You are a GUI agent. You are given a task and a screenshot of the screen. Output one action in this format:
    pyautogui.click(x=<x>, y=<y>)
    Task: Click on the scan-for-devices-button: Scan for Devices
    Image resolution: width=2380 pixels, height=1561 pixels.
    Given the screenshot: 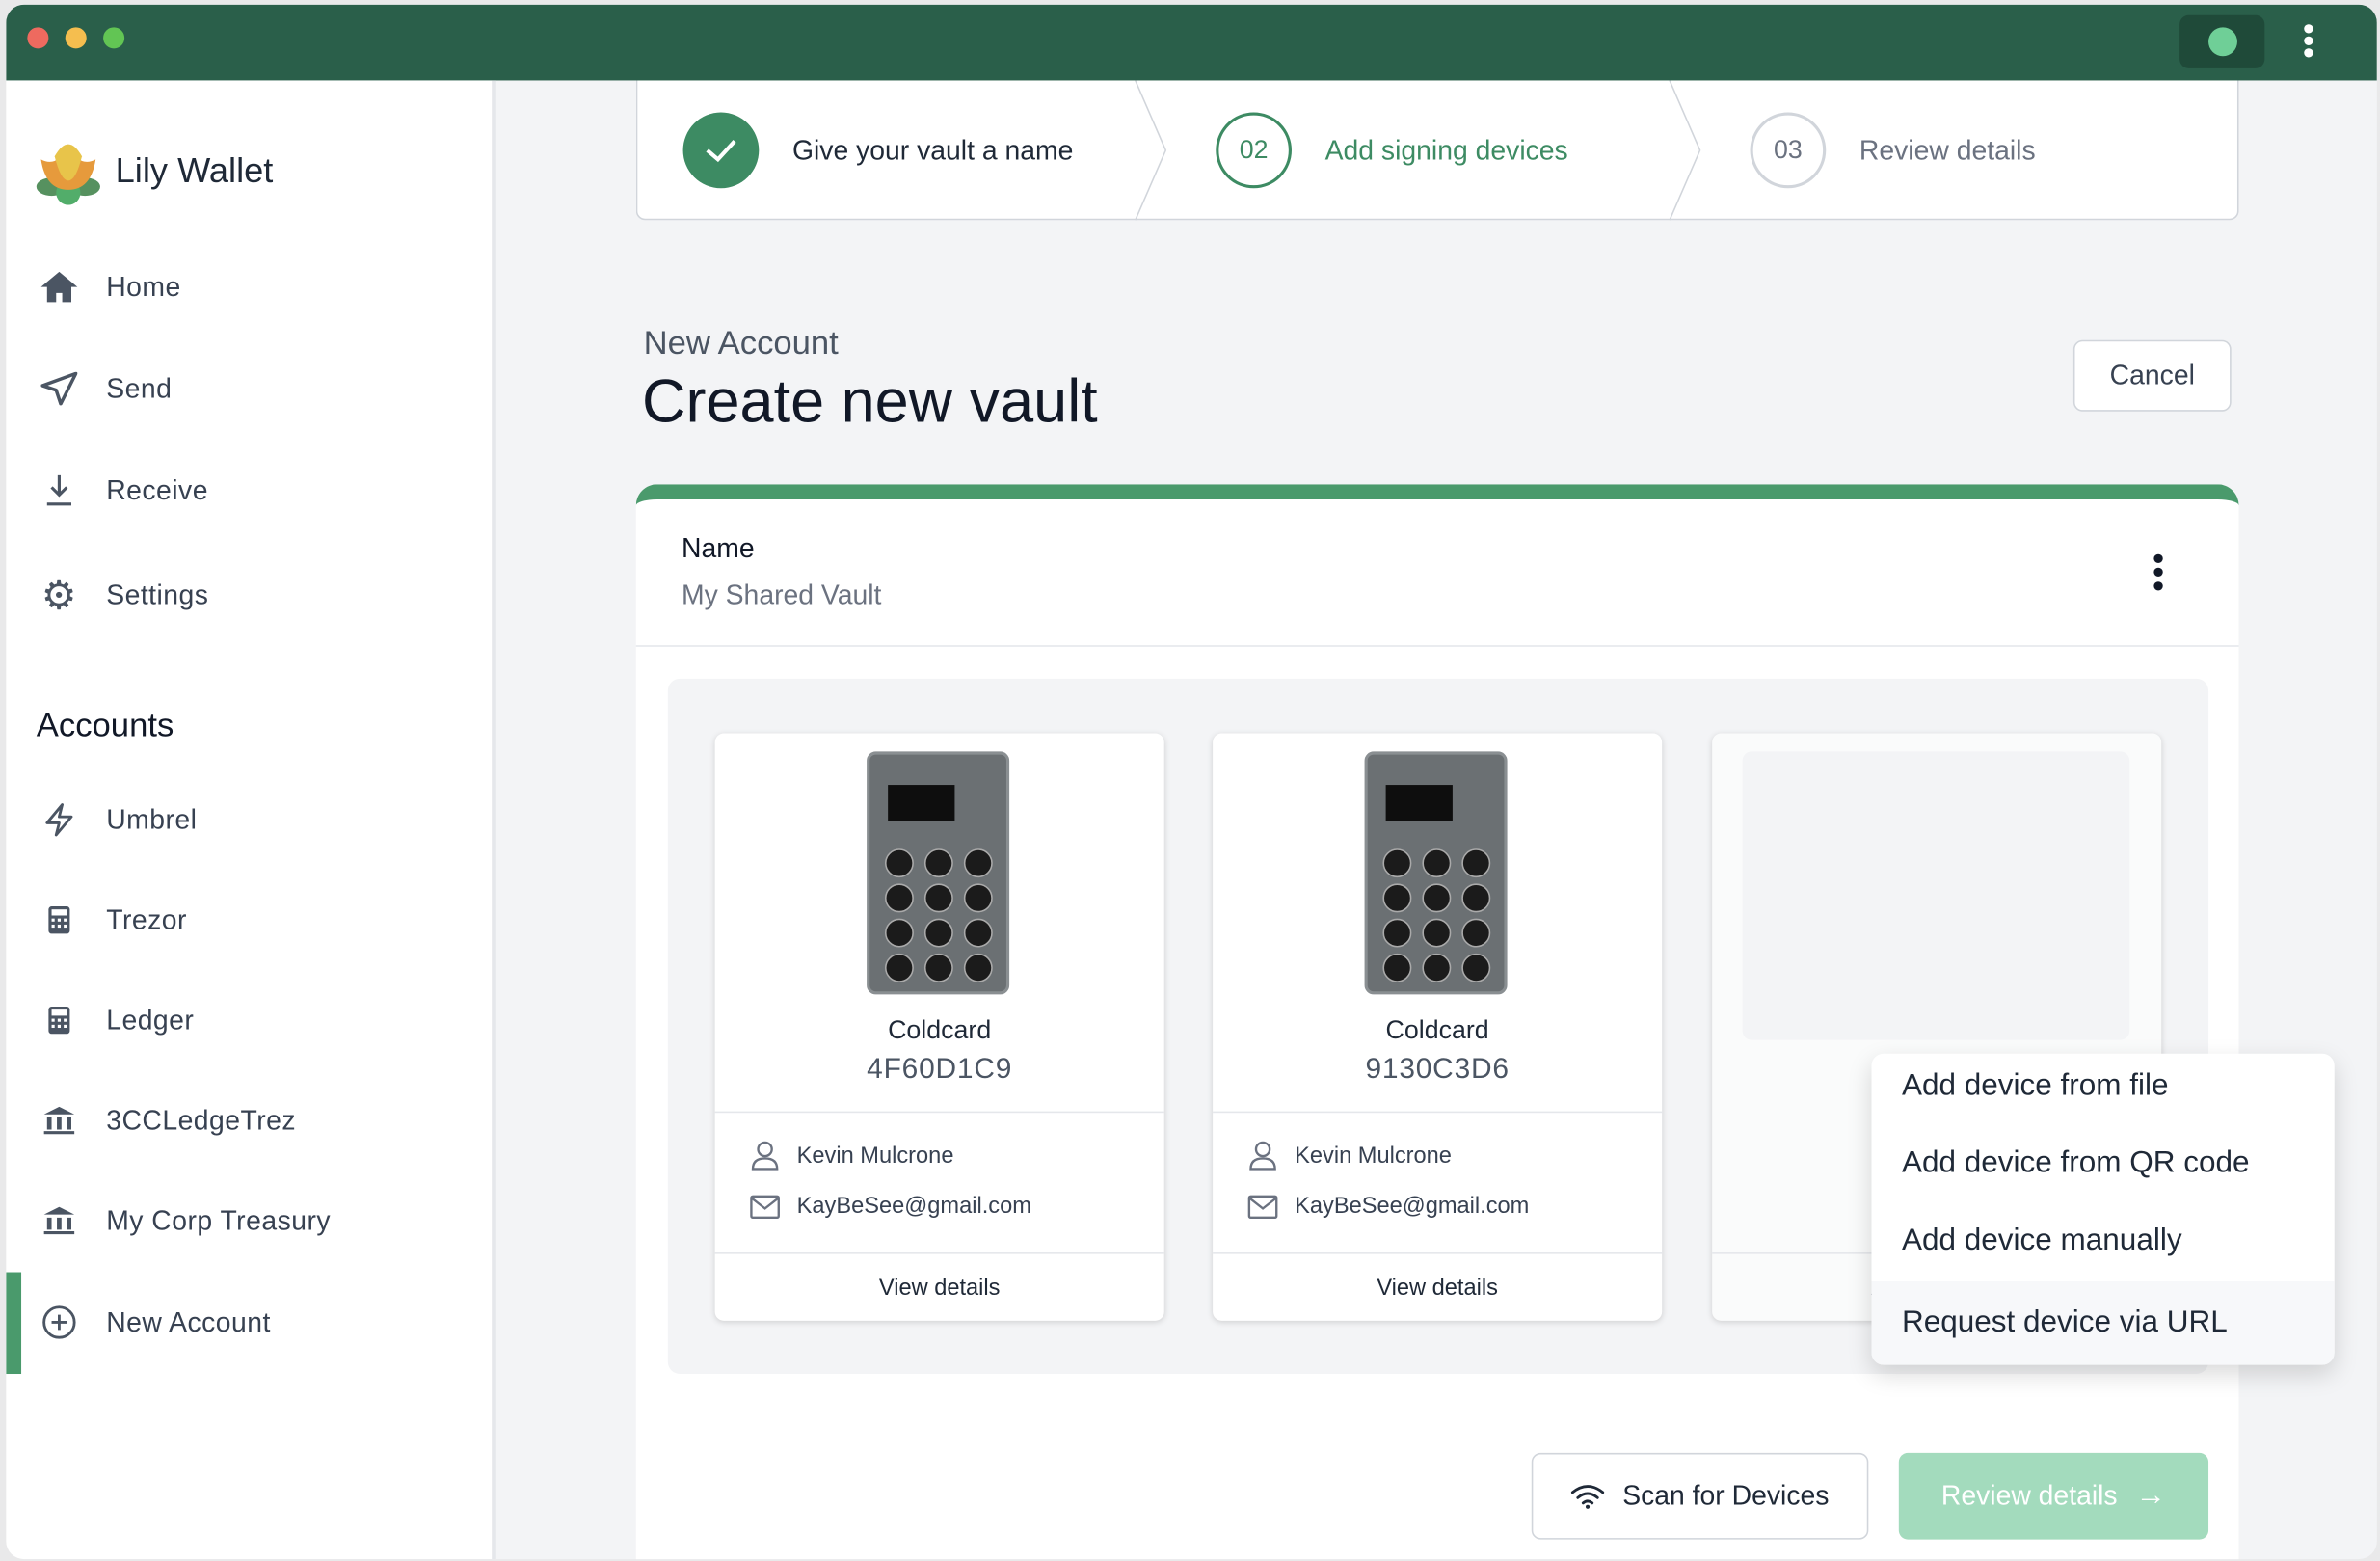 What is the action you would take?
    pyautogui.click(x=1700, y=1496)
    